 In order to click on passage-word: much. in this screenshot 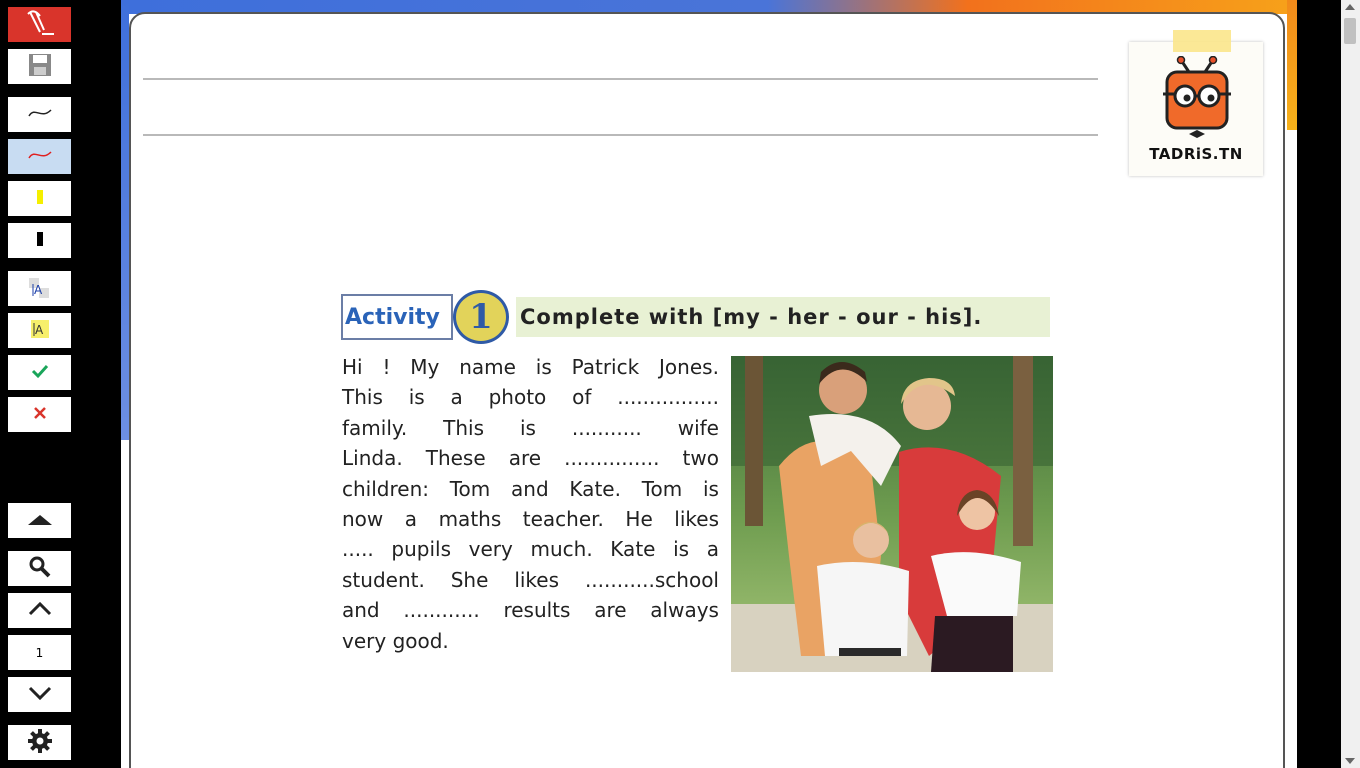, I will do `click(561, 549)`.